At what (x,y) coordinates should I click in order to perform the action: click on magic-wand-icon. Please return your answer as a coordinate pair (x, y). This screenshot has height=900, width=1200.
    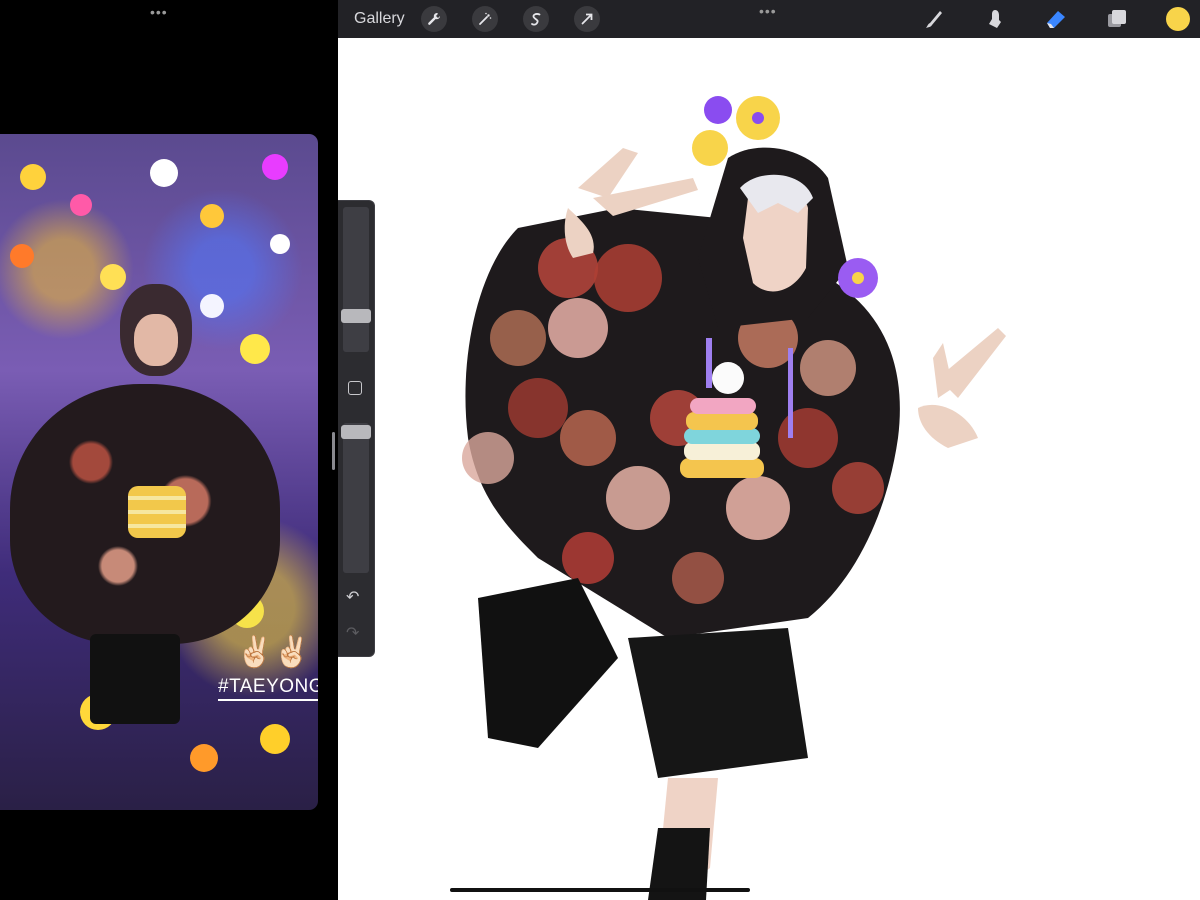
    Looking at the image, I should click on (484, 19).